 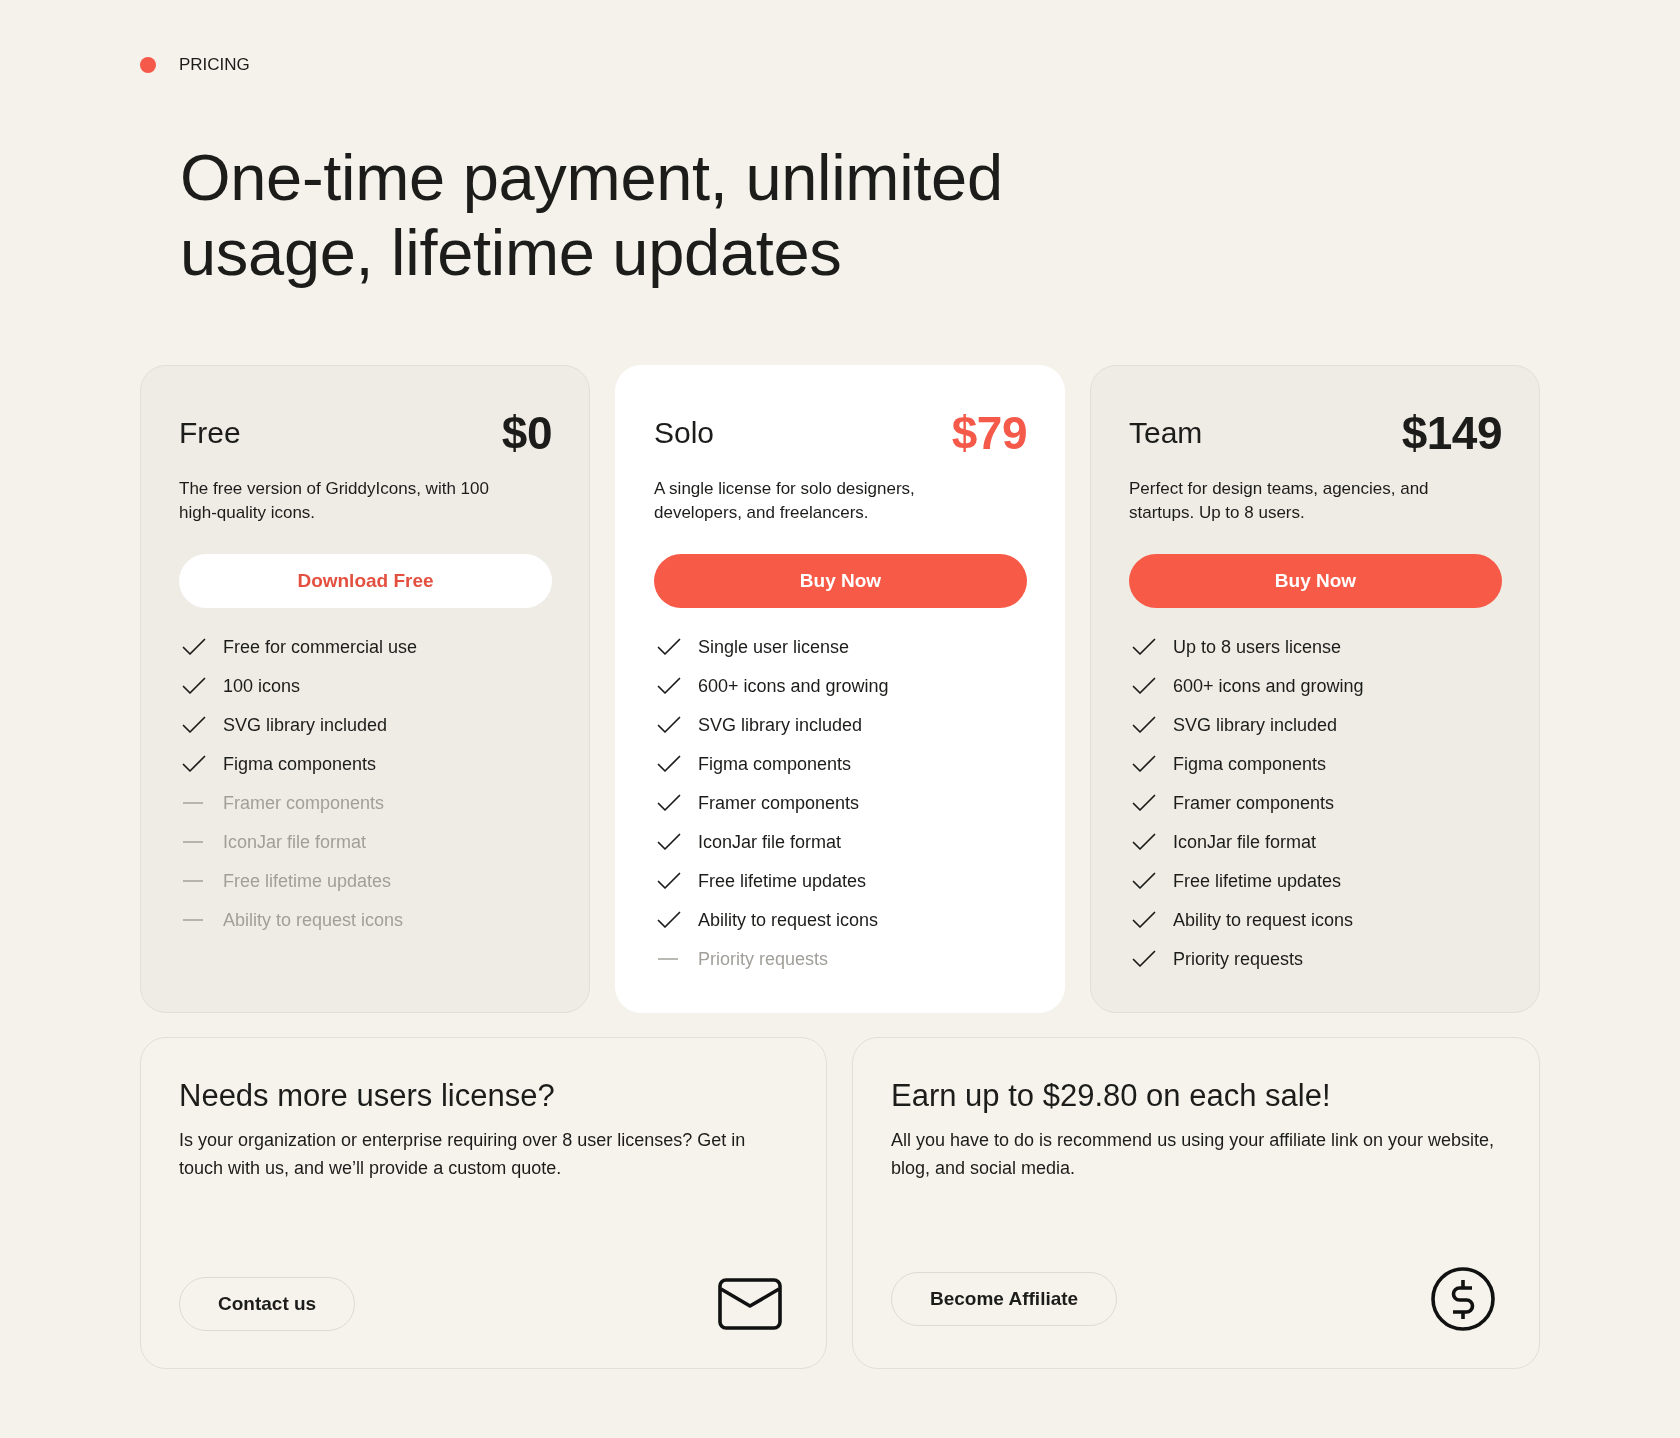 What do you see at coordinates (463, 1154) in the screenshot?
I see `card-text: Is your organization or enterprise requiring over 8 user licenses? Get in touch with us, and we’ll provide a custom quote.` at bounding box center [463, 1154].